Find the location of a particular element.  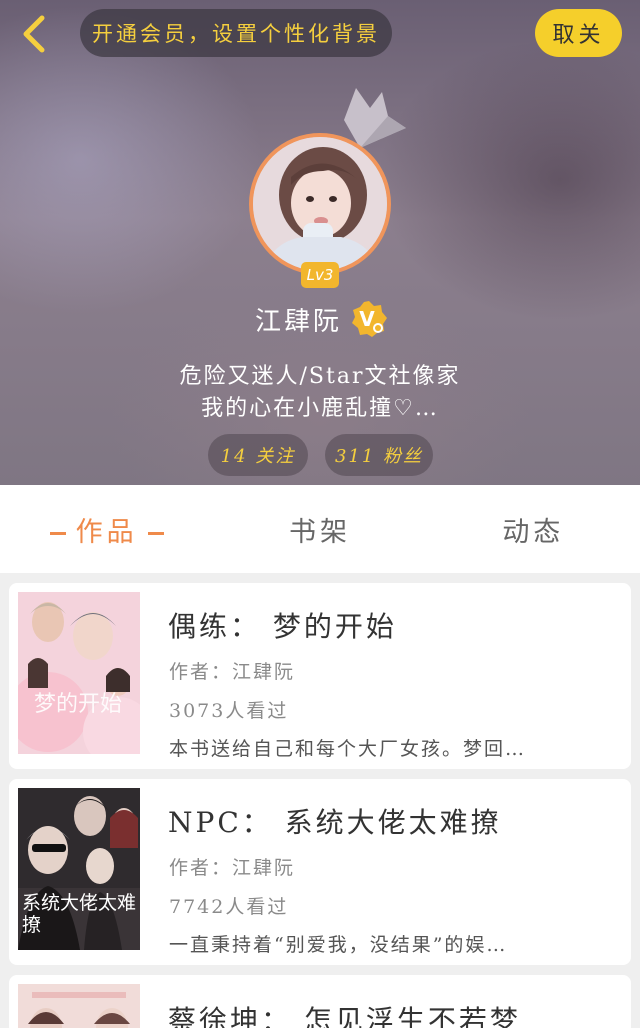

book-card: 蔡徐坤： 怎见浮生不若梦 is located at coordinates (320, 1001).